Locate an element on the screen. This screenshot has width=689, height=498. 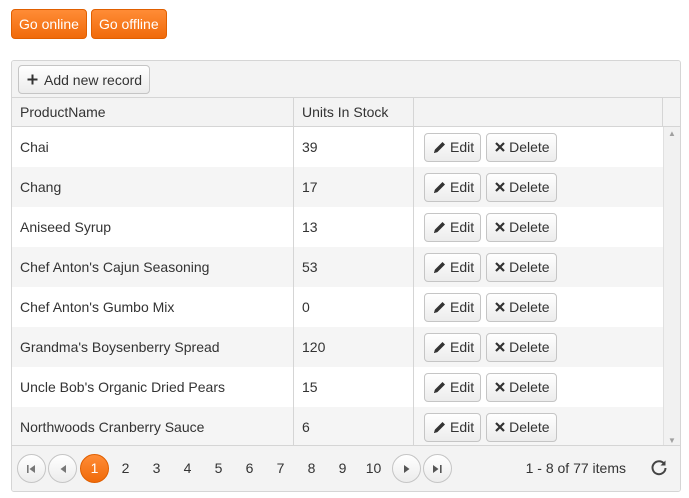
add-new-record-button: Add new record is located at coordinates (84, 79).